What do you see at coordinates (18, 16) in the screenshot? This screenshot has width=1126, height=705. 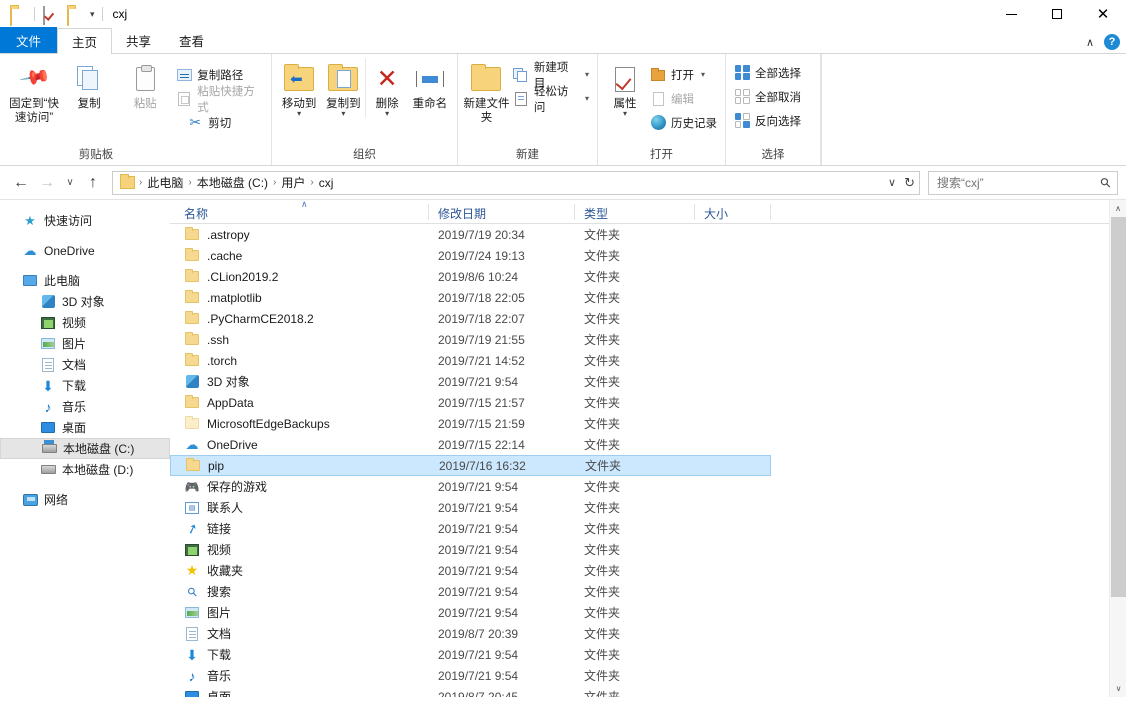 I see `quick-access-folder-icon` at bounding box center [18, 16].